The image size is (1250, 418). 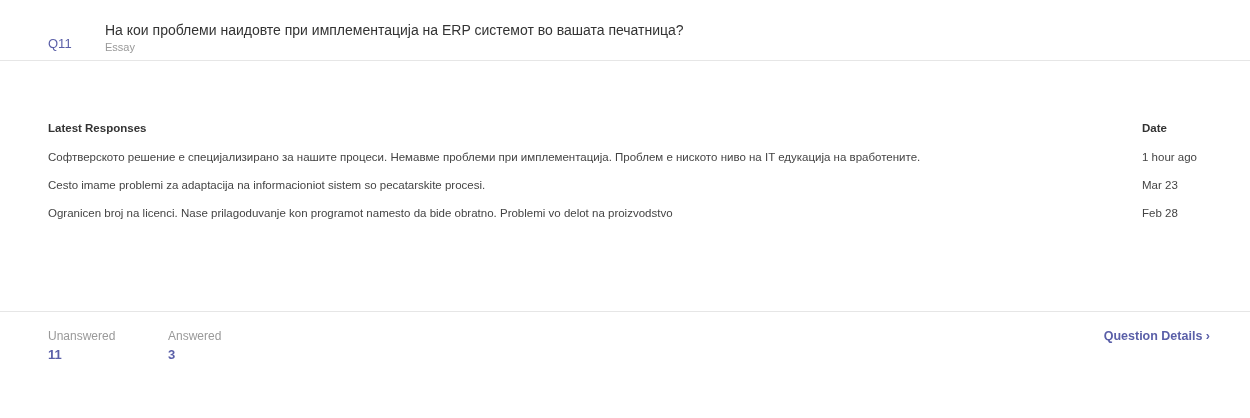 What do you see at coordinates (267, 185) in the screenshot?
I see `response-text: Cesto imame problemi za adaptacija na informacioniot sistem so pecatarskite procesi.` at bounding box center [267, 185].